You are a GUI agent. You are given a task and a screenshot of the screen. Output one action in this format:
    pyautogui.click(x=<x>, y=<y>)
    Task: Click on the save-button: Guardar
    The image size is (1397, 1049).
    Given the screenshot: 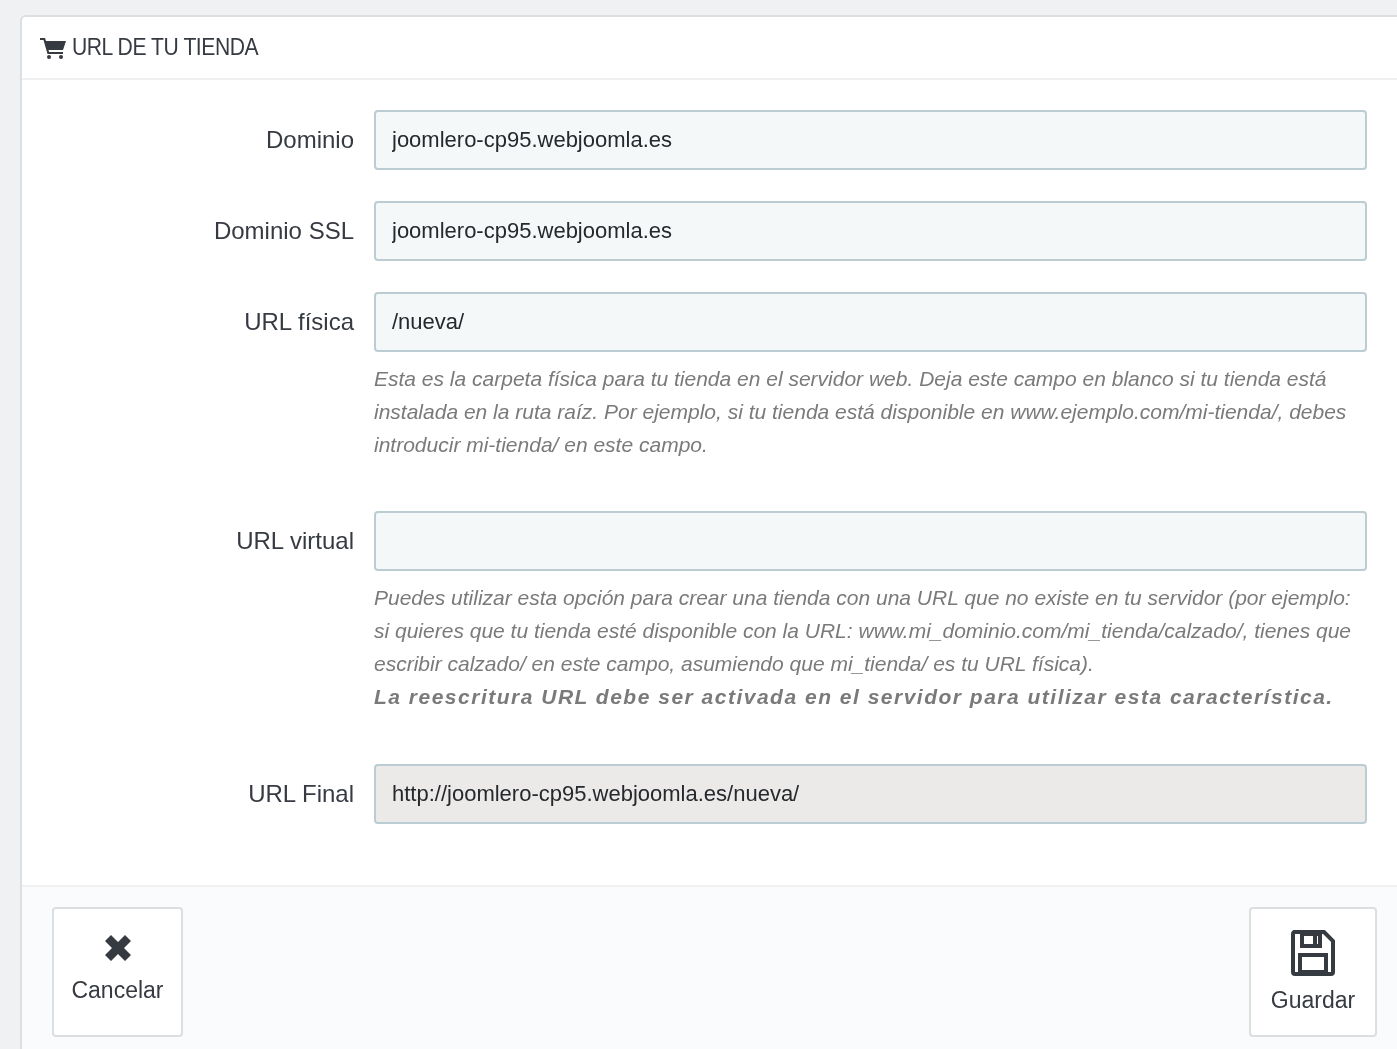 What is the action you would take?
    pyautogui.click(x=1313, y=972)
    